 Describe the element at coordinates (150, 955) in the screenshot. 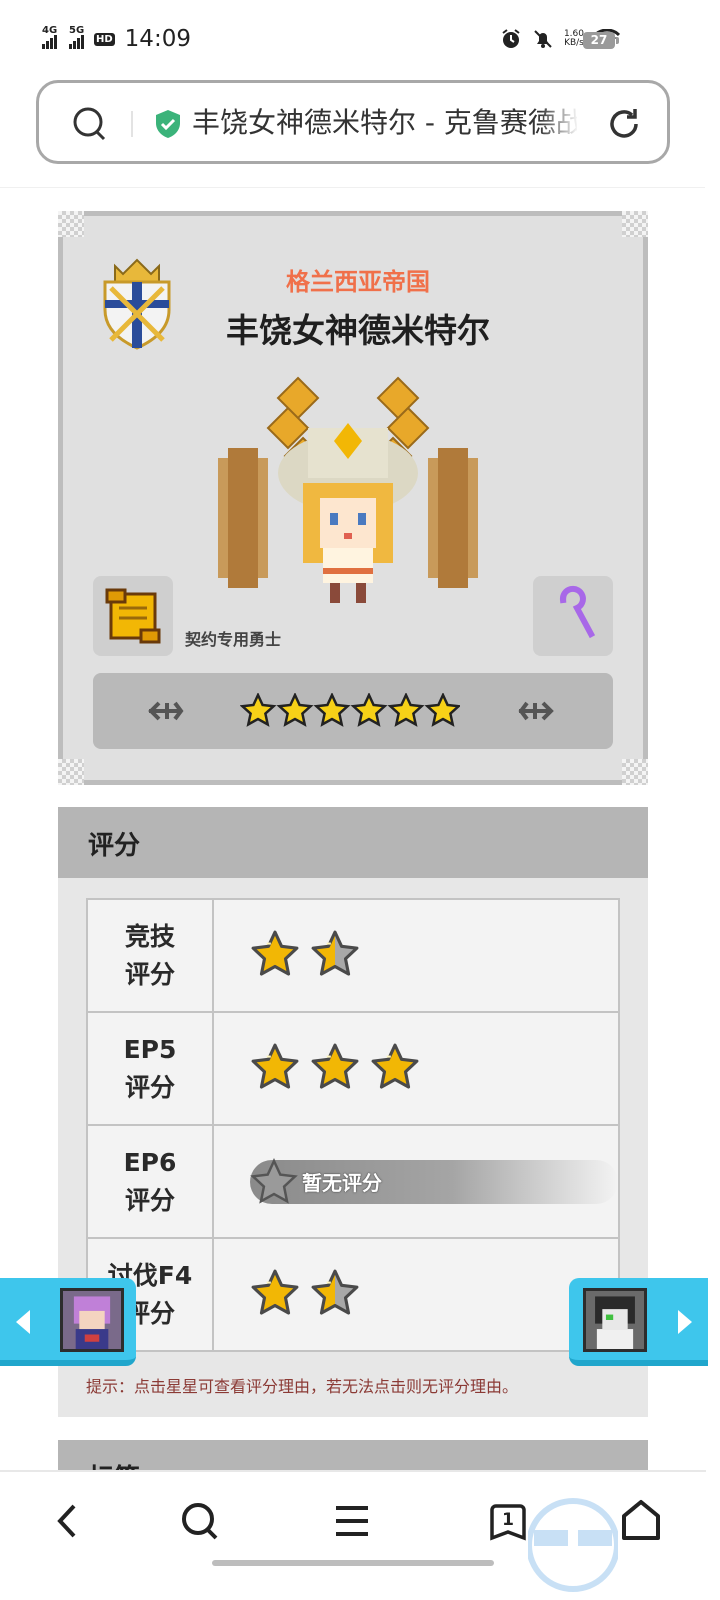

I see `row-label: 竞技 评分` at that location.